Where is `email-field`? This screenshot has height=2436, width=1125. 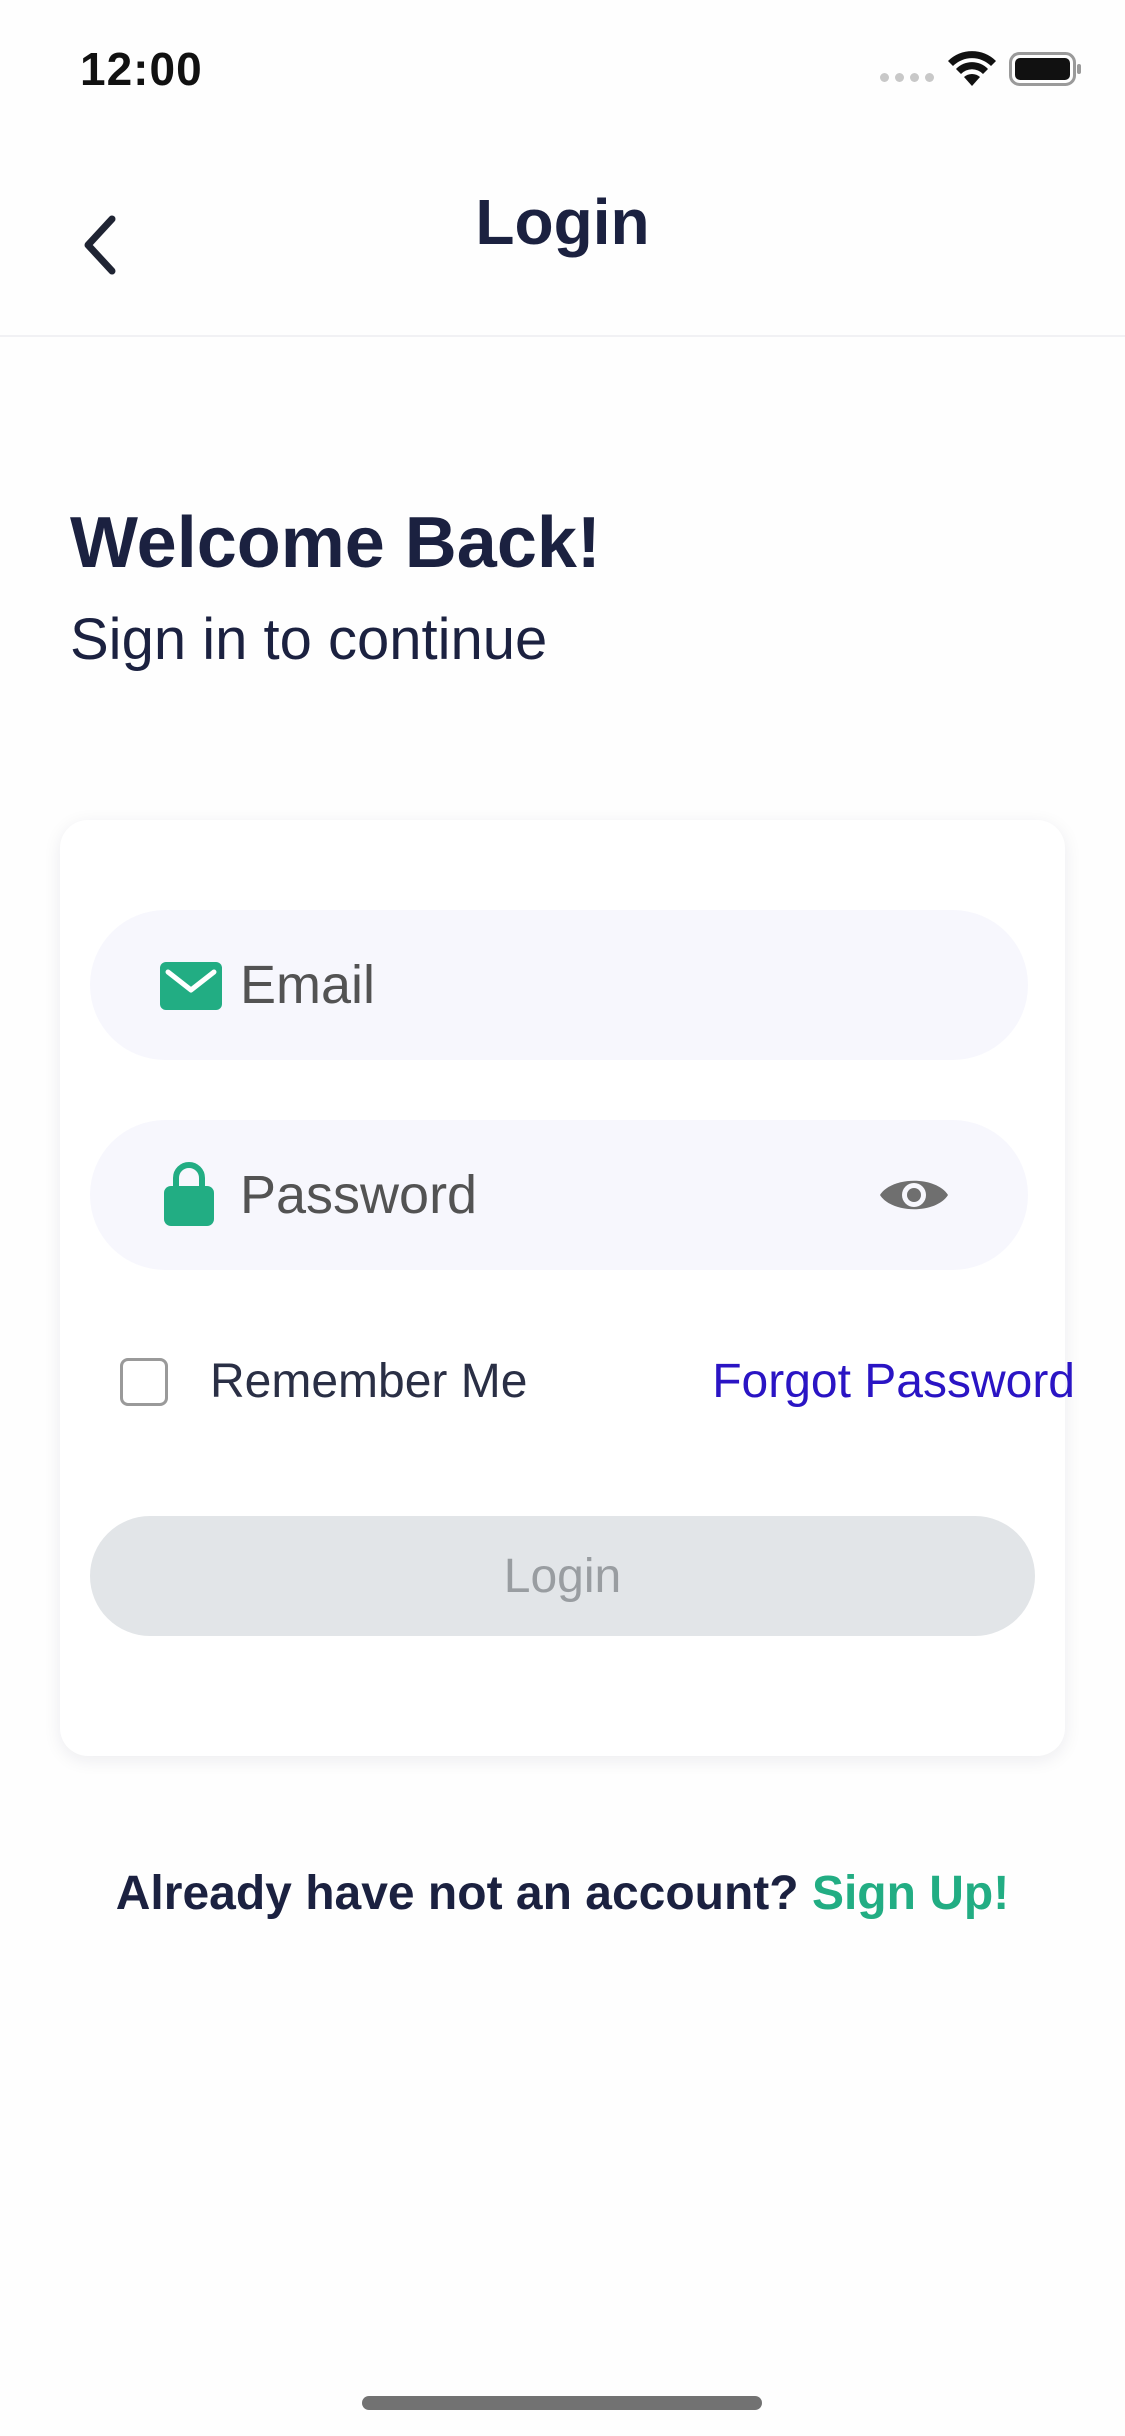 email-field is located at coordinates (559, 985).